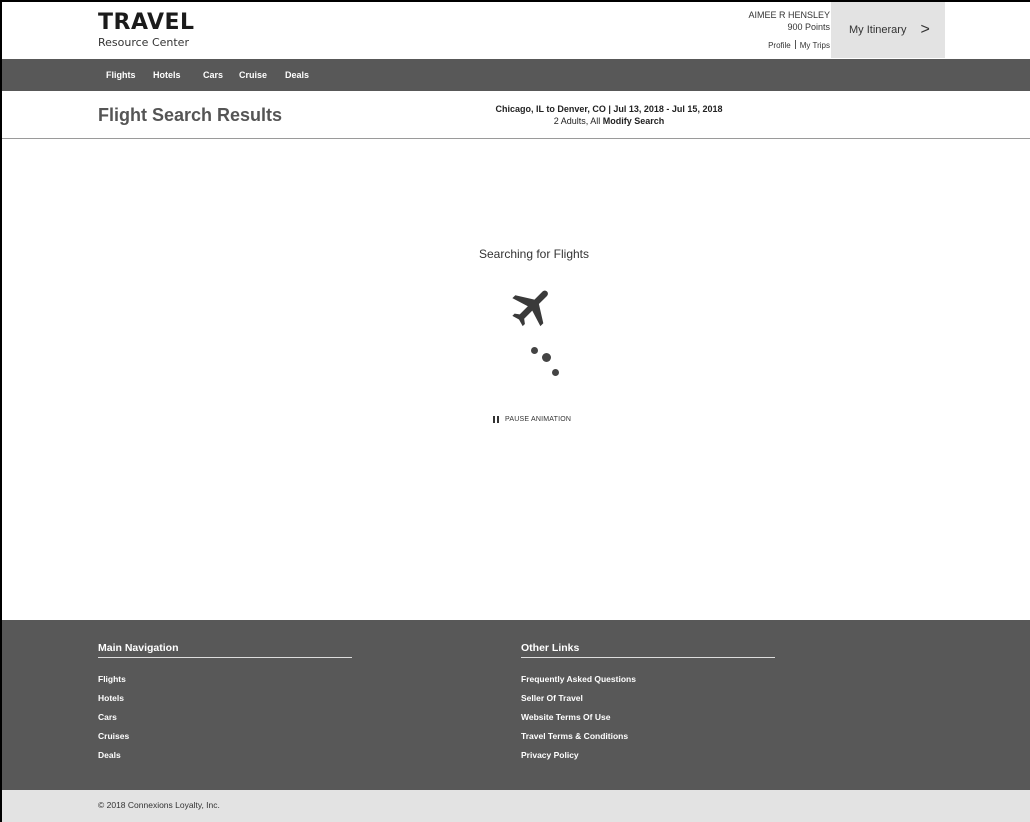  What do you see at coordinates (808, 27) in the screenshot?
I see `user-points: 900 Points` at bounding box center [808, 27].